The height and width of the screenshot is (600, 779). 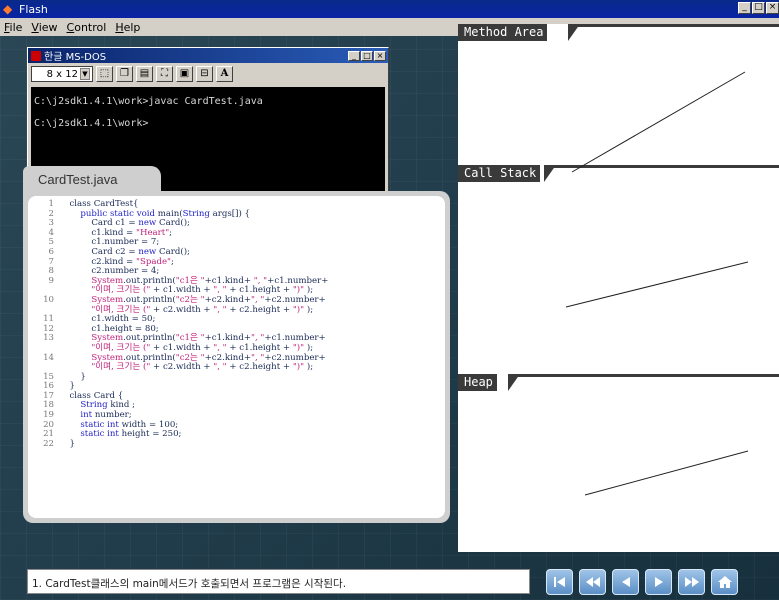 I want to click on dos-title: 한글 MS-DOS, so click(x=75, y=57).